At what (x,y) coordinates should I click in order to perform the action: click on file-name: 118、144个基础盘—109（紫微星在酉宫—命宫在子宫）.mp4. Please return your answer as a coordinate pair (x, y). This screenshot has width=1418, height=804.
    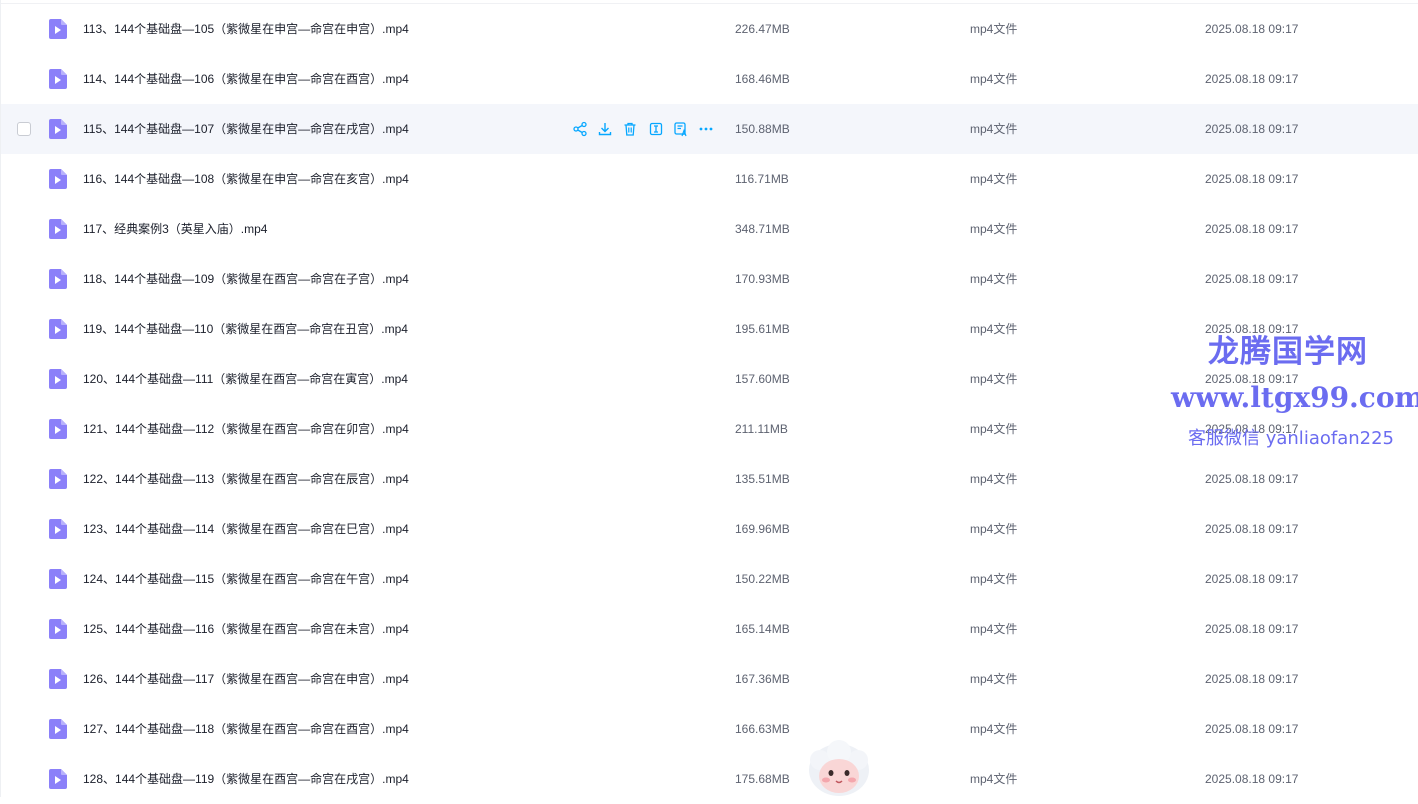
    Looking at the image, I should click on (246, 279).